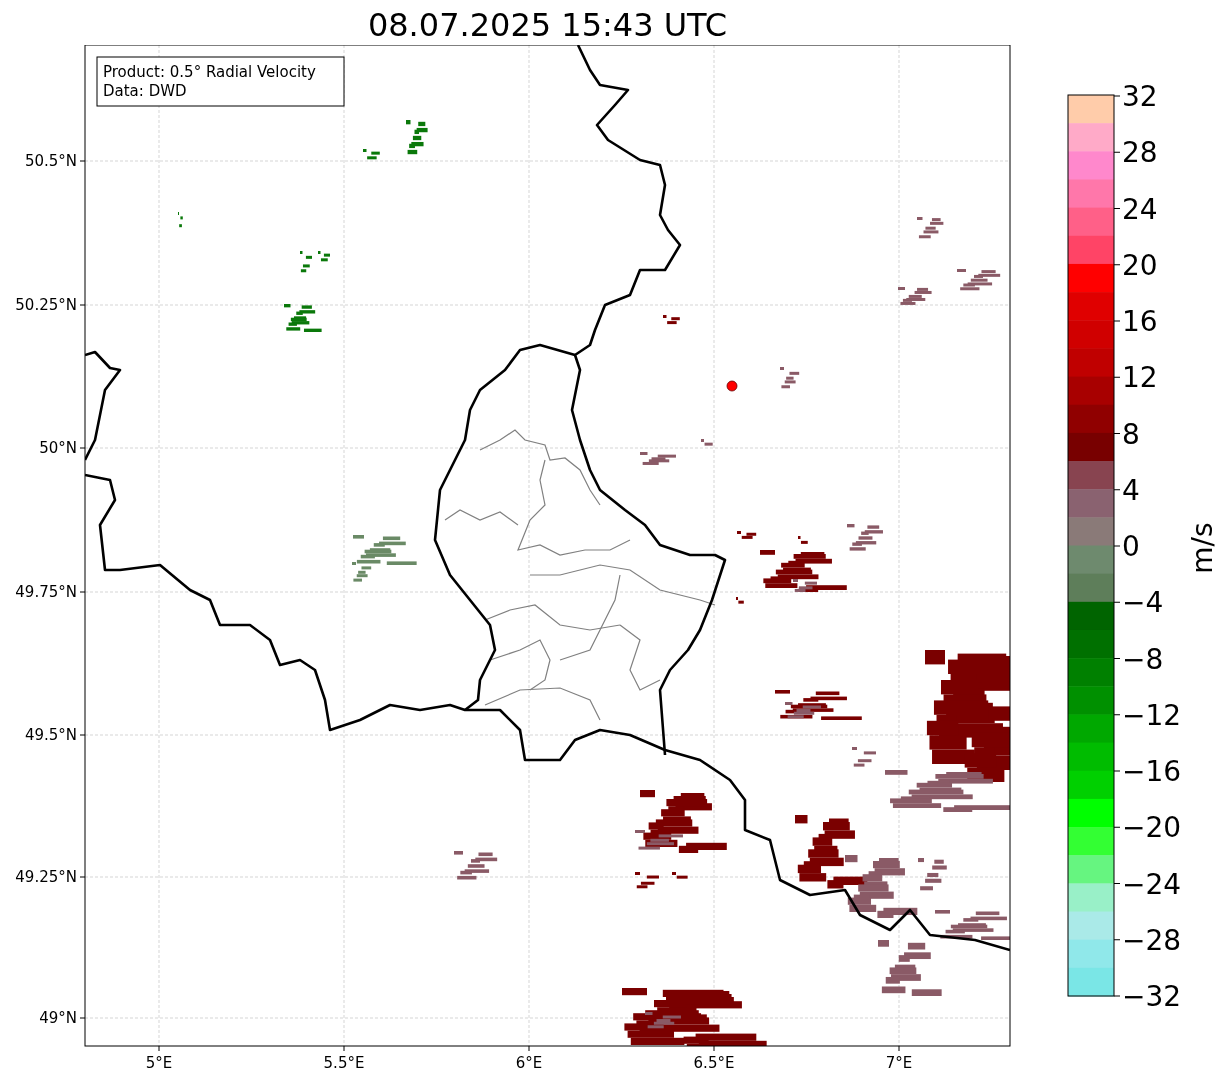 The image size is (1225, 1081). I want to click on colorbar-tick-label: 24, so click(1140, 209).